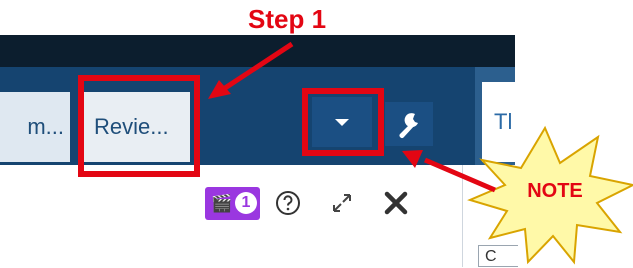 The width and height of the screenshot is (633, 268). I want to click on top-dark-band, so click(257, 51).